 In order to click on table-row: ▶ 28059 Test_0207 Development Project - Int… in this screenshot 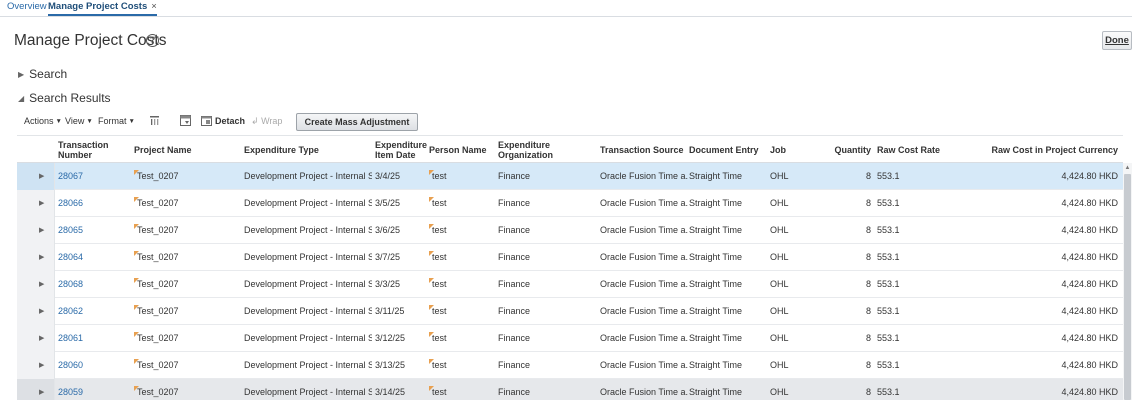, I will do `click(570, 389)`.